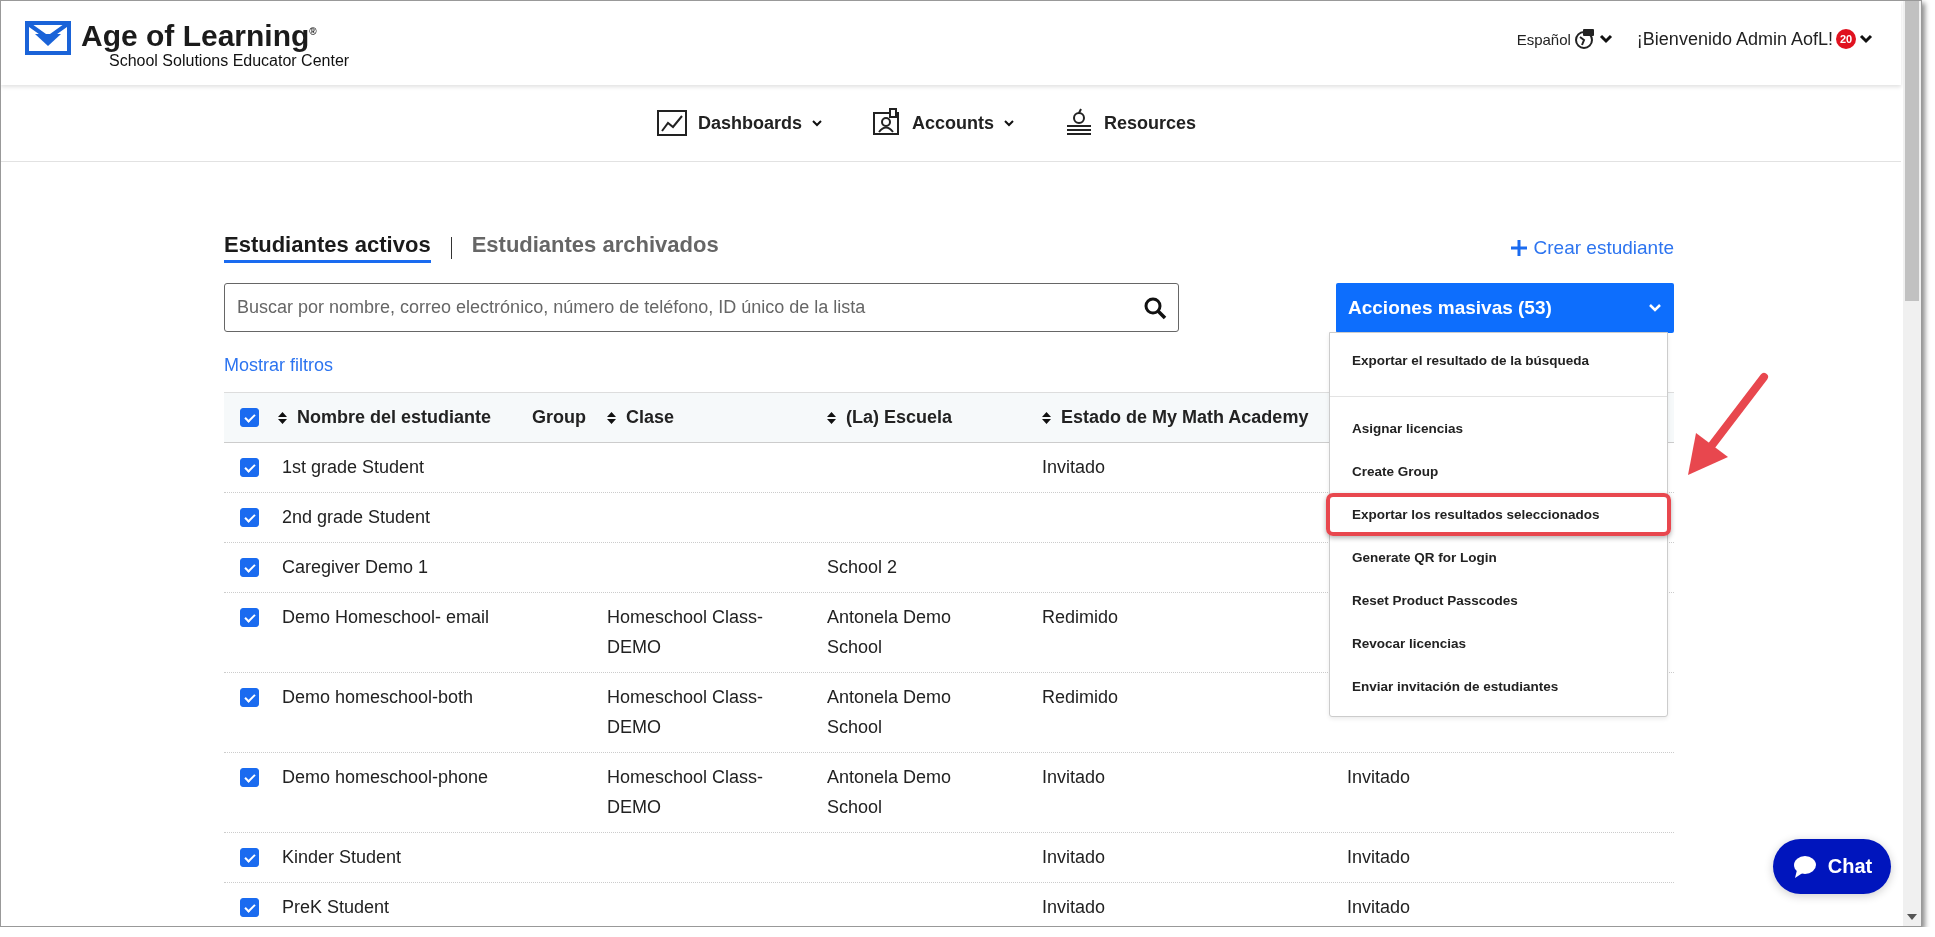 The height and width of the screenshot is (937, 1935). I want to click on menu-item: Reset Product Passcodes, so click(1435, 600).